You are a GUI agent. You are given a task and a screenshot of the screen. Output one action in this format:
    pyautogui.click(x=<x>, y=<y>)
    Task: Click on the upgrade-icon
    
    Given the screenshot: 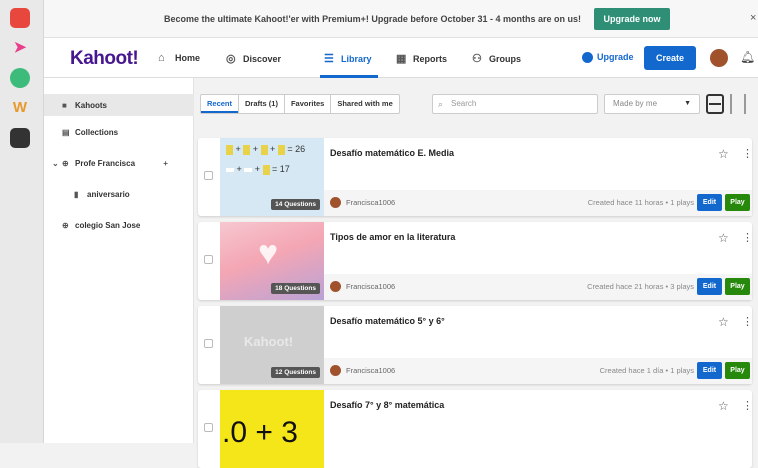 What is the action you would take?
    pyautogui.click(x=587, y=58)
    